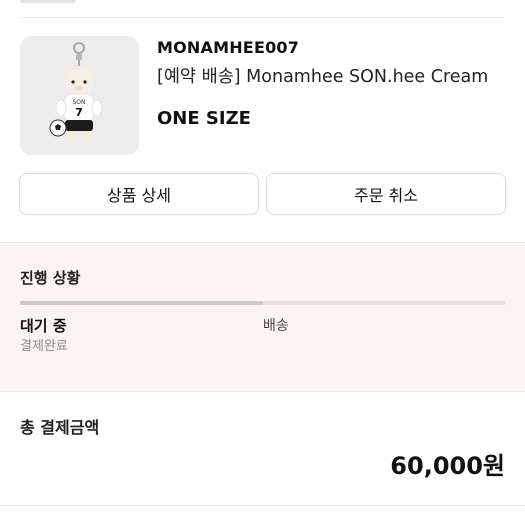 The width and height of the screenshot is (525, 525). Describe the element at coordinates (60, 427) in the screenshot. I see `total-label: 총 결제금액` at that location.